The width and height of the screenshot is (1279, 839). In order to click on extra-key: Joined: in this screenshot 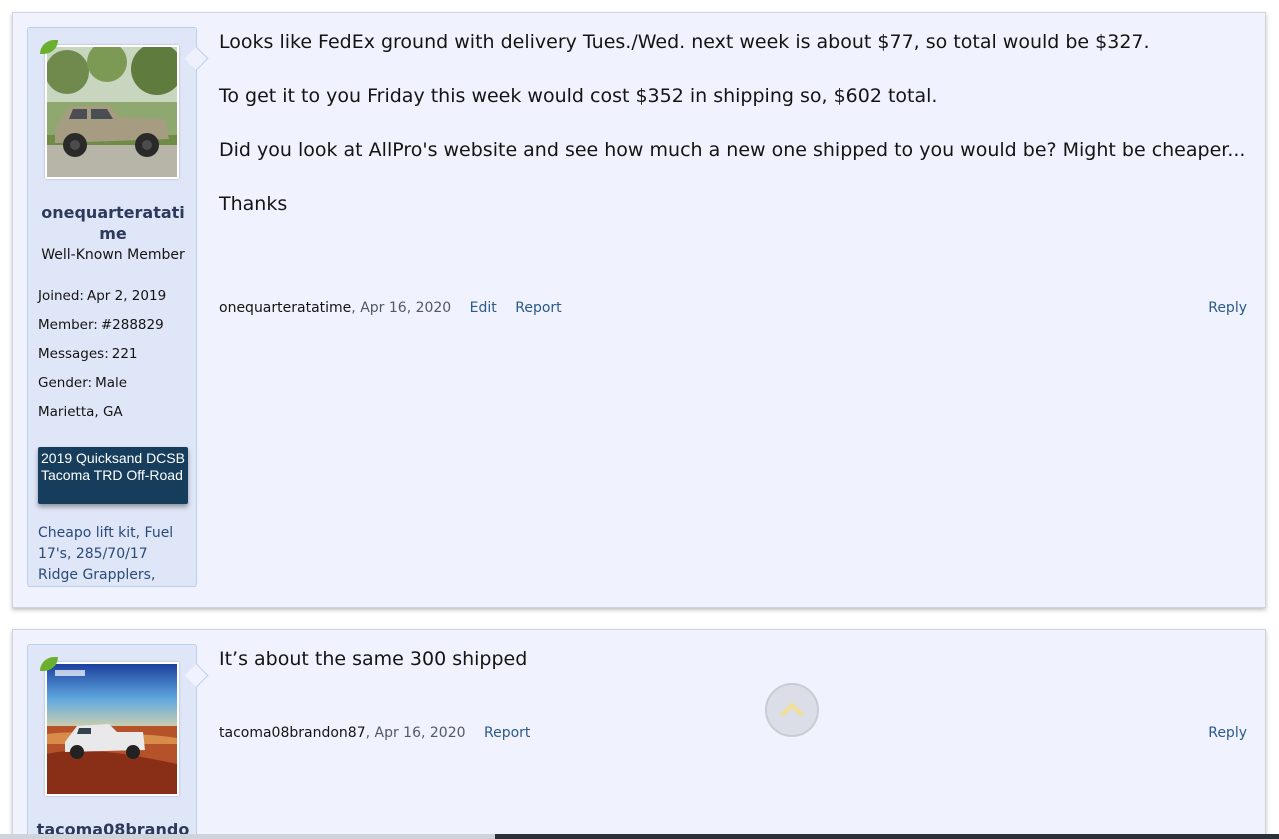, I will do `click(61, 296)`.